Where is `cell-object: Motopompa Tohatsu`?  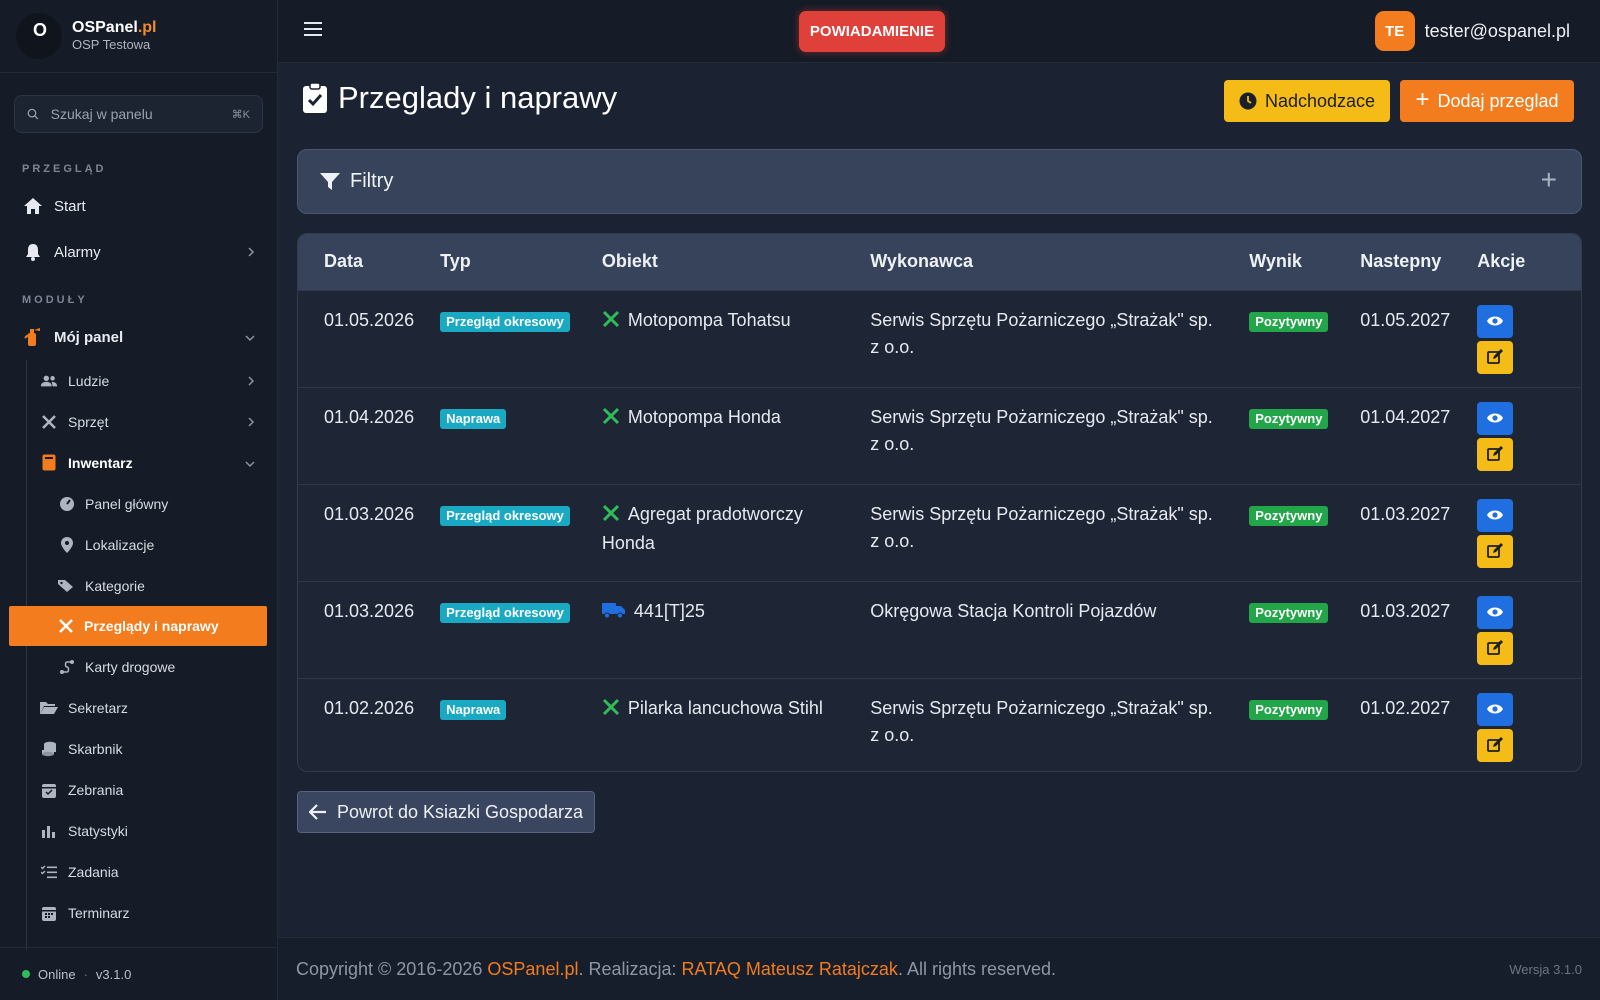 cell-object: Motopompa Tohatsu is located at coordinates (710, 338).